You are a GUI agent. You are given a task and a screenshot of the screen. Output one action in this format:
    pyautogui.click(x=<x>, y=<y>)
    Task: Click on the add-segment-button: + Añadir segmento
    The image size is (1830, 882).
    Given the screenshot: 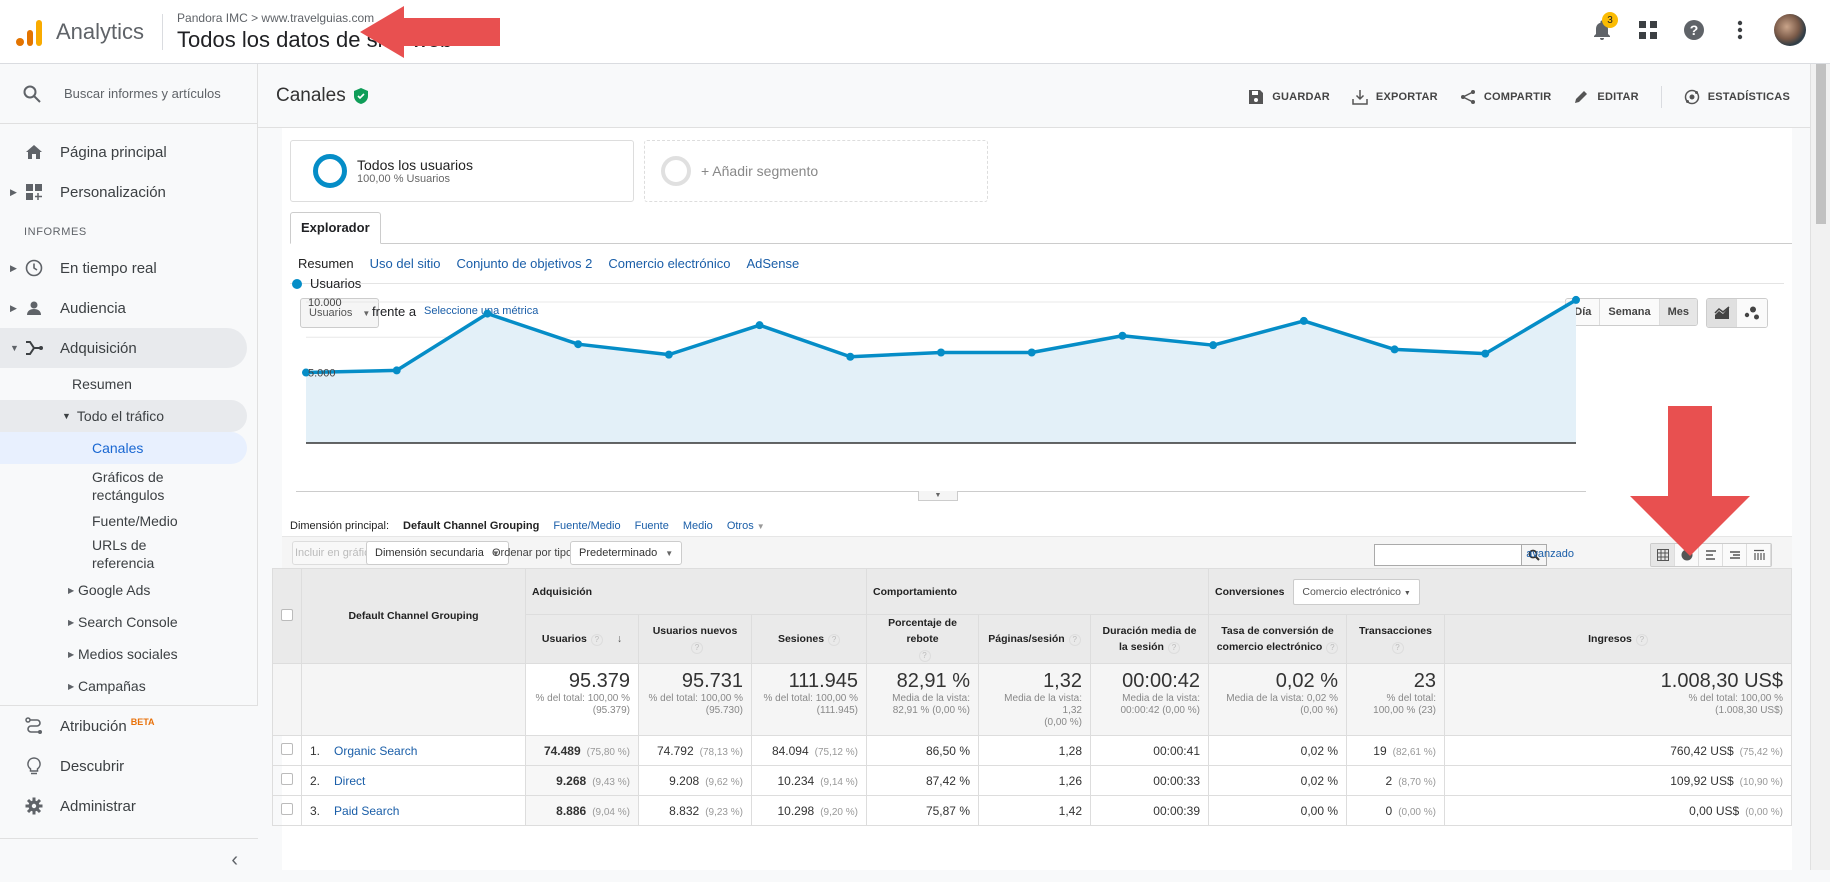 What is the action you would take?
    pyautogui.click(x=816, y=171)
    